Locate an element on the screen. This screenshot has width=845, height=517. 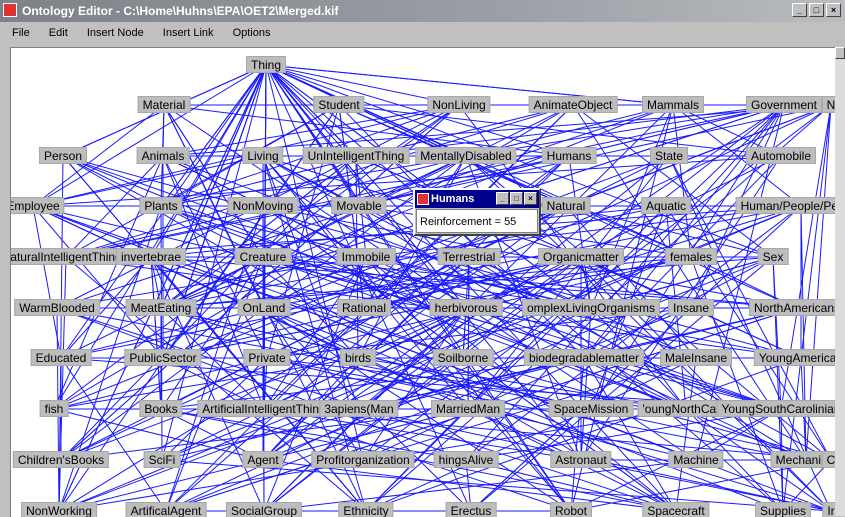
minimize-button: _ is located at coordinates (799, 10).